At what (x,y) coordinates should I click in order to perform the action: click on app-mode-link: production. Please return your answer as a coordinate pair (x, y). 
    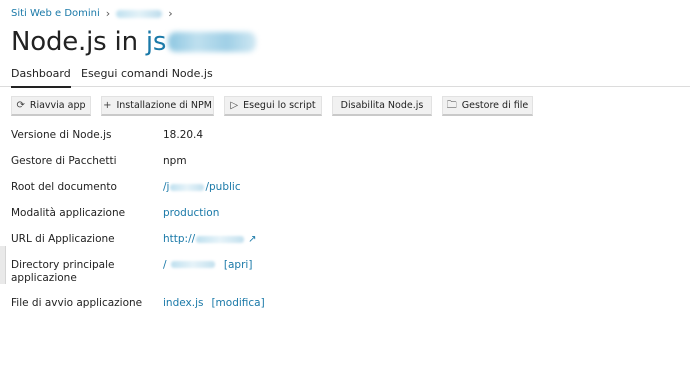
    Looking at the image, I should click on (191, 213).